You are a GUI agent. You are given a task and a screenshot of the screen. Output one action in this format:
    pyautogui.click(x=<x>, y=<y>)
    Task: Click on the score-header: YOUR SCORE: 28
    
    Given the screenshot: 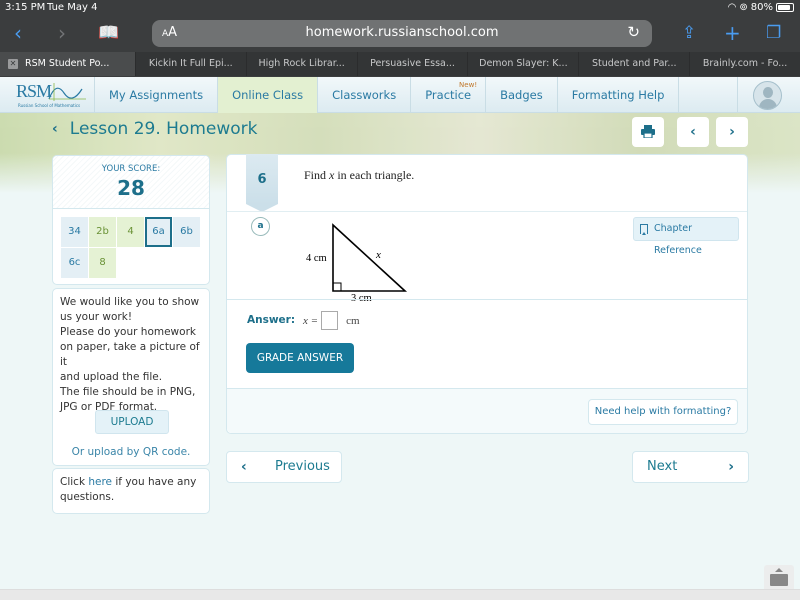 What is the action you would take?
    pyautogui.click(x=131, y=182)
    